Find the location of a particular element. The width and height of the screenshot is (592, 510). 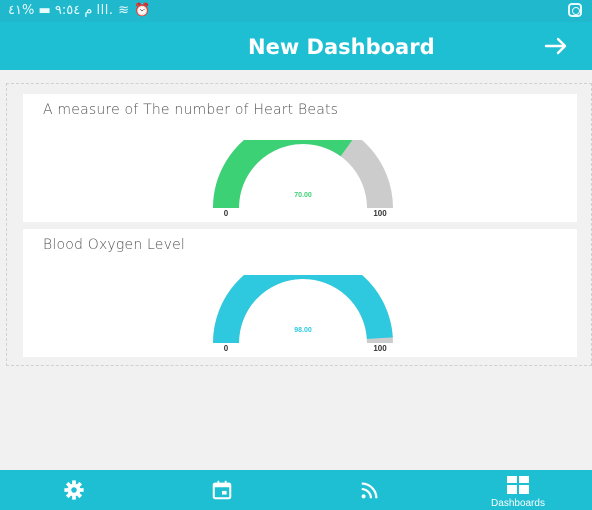

nav-dashboards: Dashboards is located at coordinates (518, 490).